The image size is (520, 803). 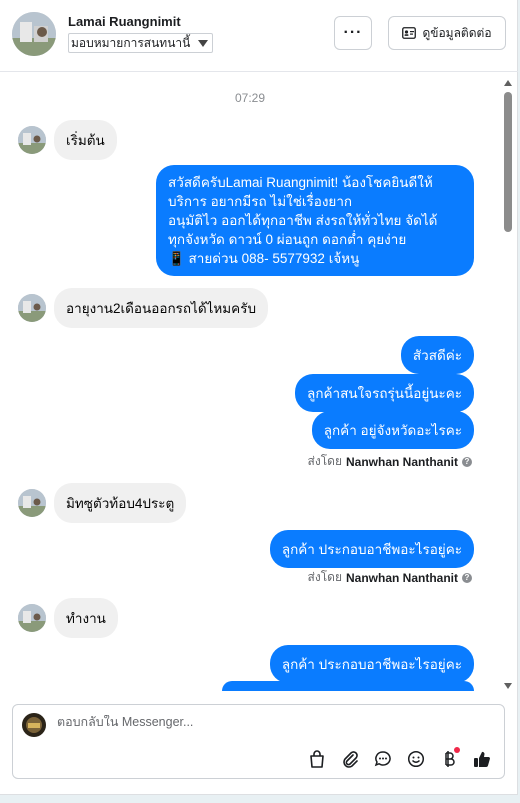 I want to click on incoming-bubble: ทำงาน, so click(x=86, y=618).